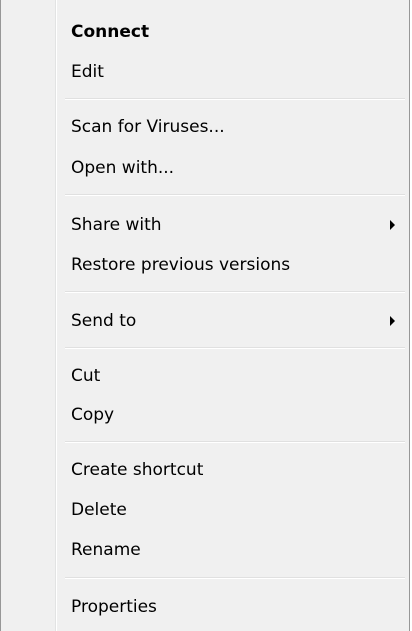 This screenshot has height=631, width=412. What do you see at coordinates (93, 415) in the screenshot?
I see `menu-item-label: Copy` at bounding box center [93, 415].